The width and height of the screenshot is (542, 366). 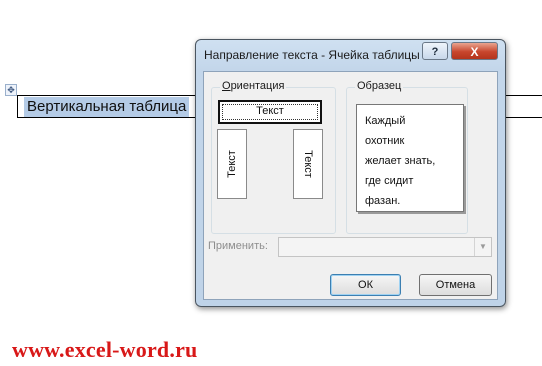 I want to click on apply-to-select: ▼, so click(x=385, y=247).